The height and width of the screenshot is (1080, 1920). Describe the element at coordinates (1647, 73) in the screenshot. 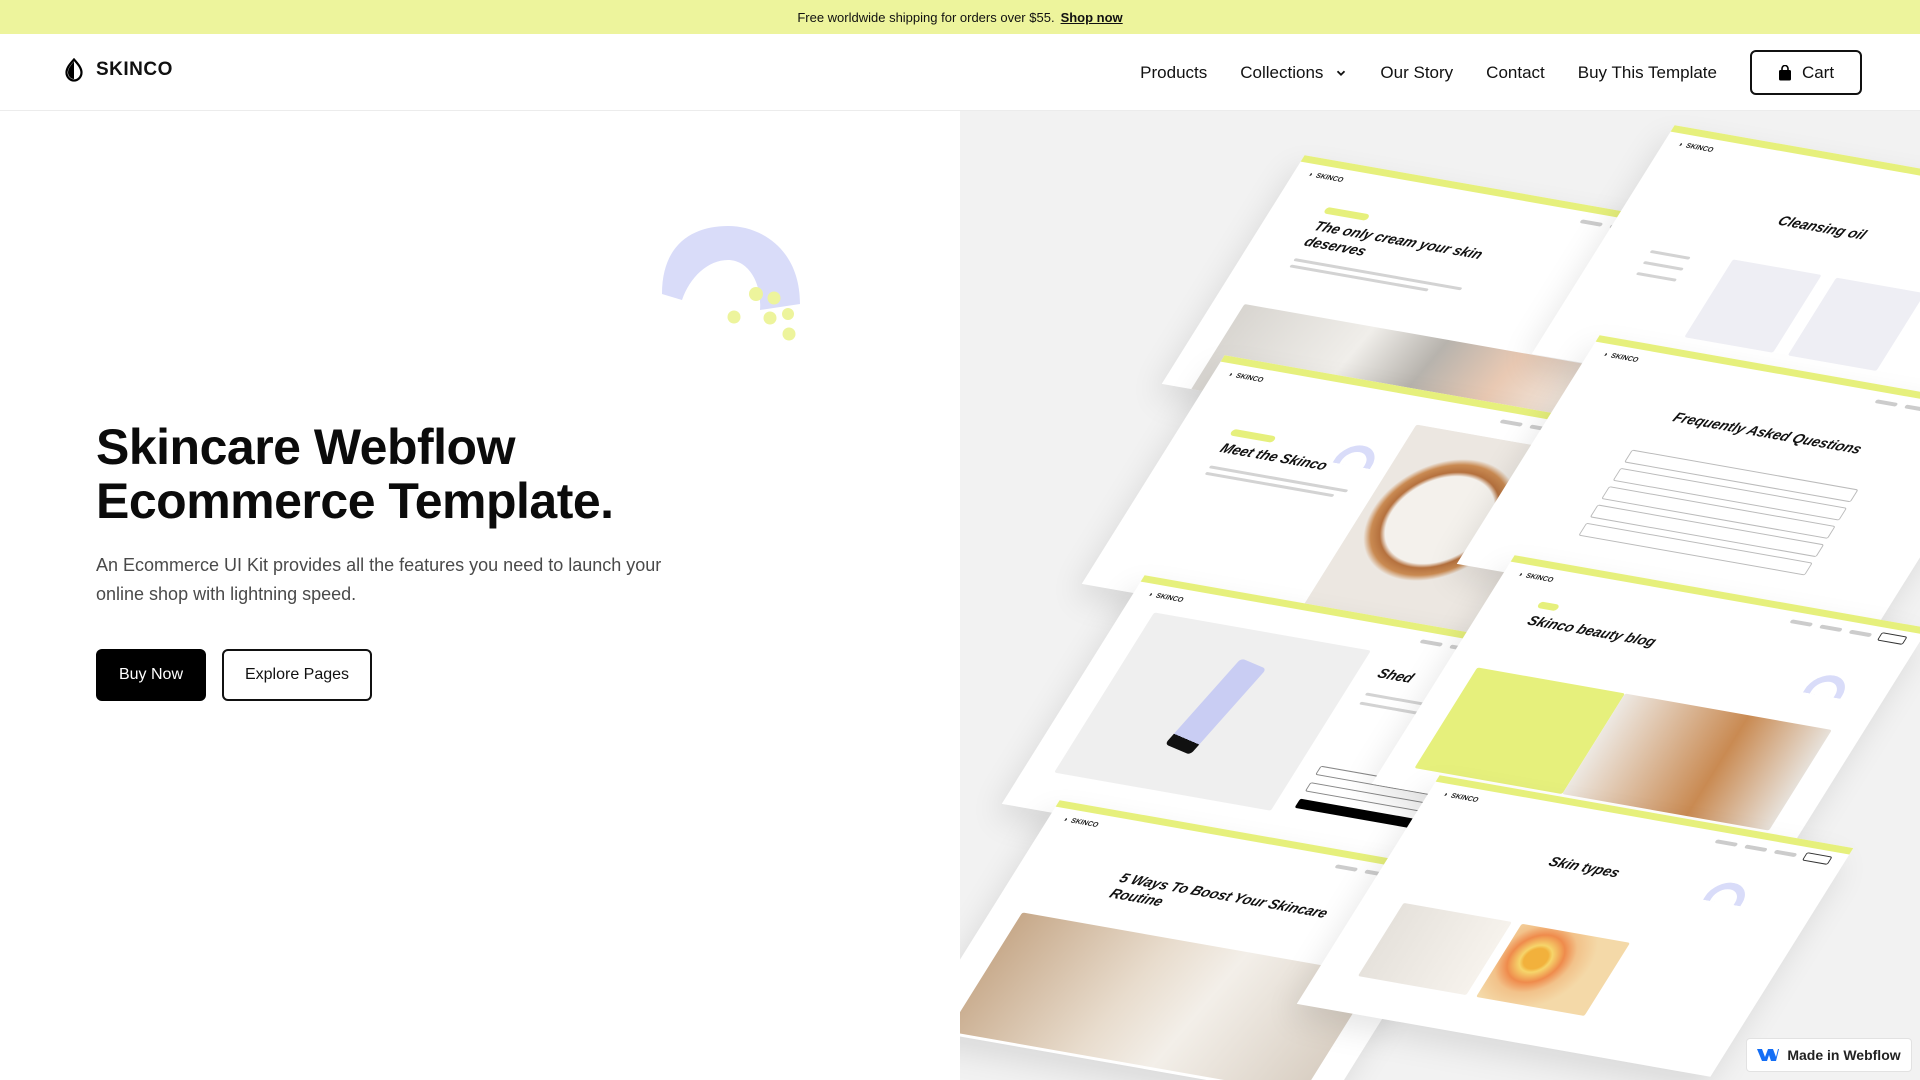

I see `nav-buy-template: Buy This Template` at that location.